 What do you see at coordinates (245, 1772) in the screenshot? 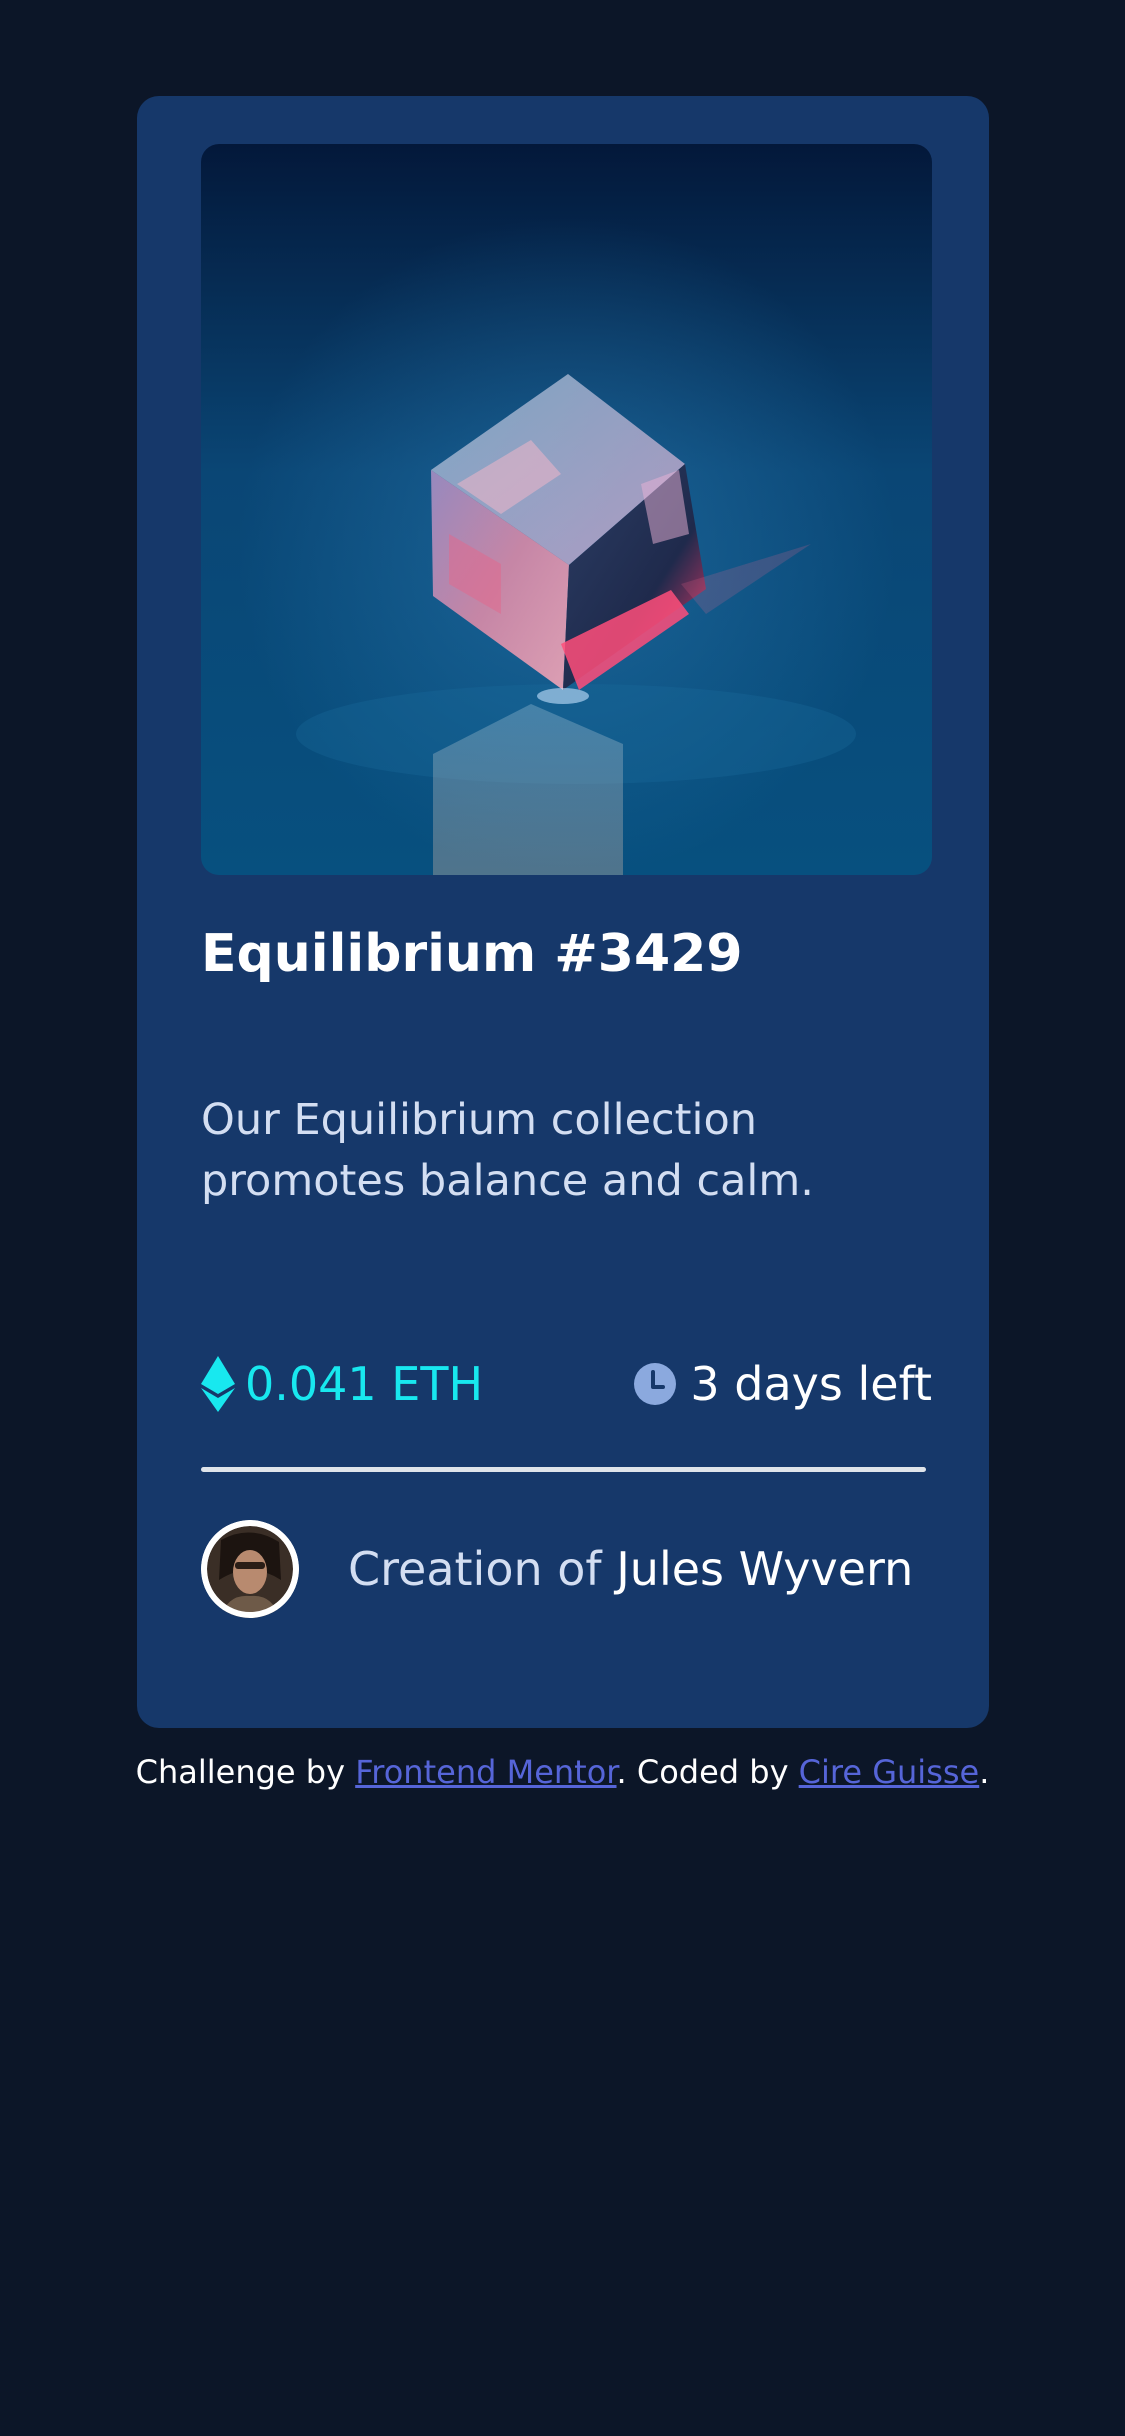
I see `attribution-prefix: Challenge by` at bounding box center [245, 1772].